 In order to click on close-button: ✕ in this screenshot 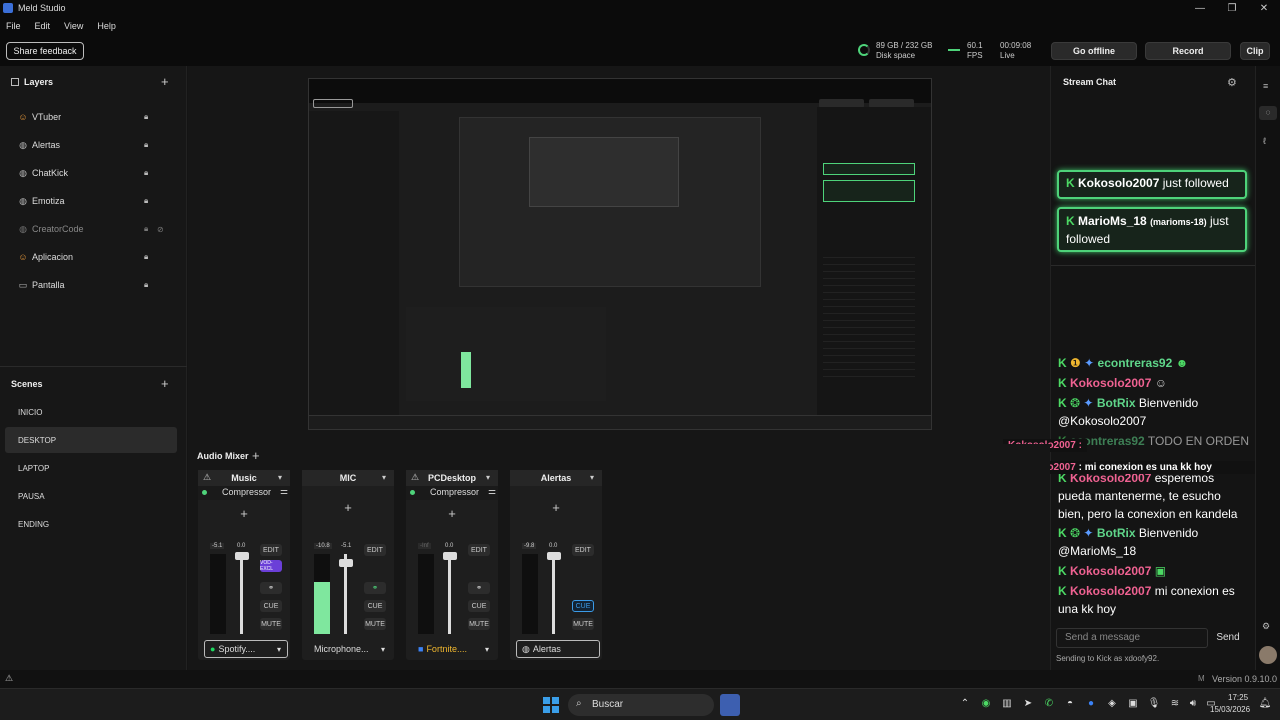, I will do `click(1264, 8)`.